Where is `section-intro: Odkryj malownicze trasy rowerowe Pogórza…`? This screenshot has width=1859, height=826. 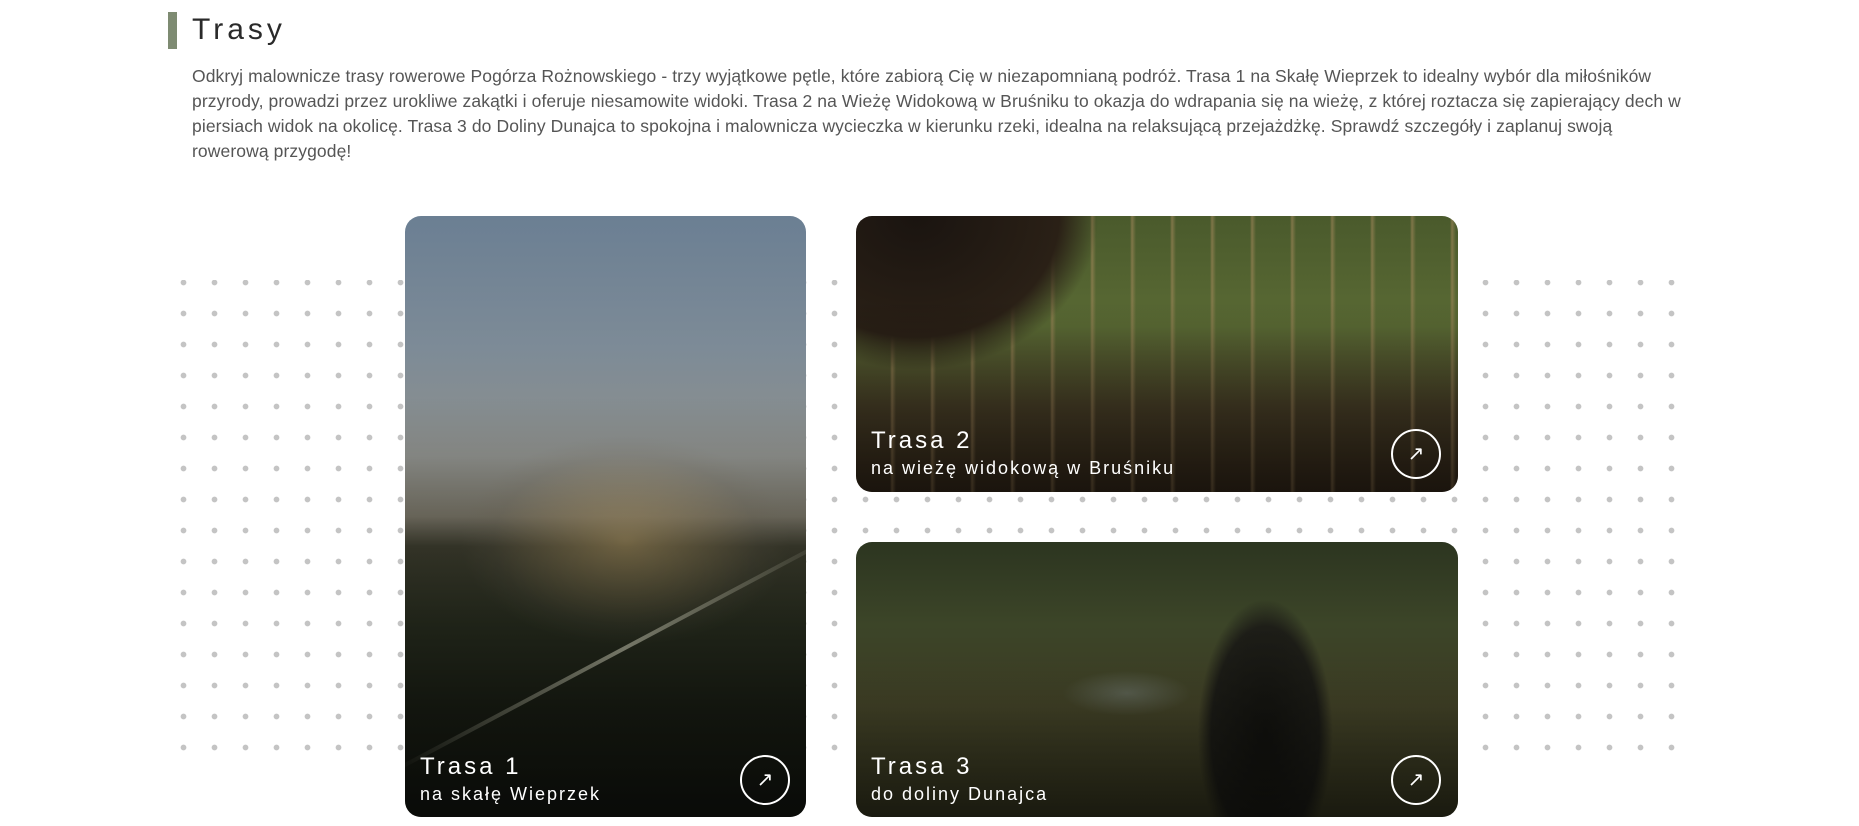 section-intro: Odkryj malownicze trasy rowerowe Pogórza… is located at coordinates (936, 113).